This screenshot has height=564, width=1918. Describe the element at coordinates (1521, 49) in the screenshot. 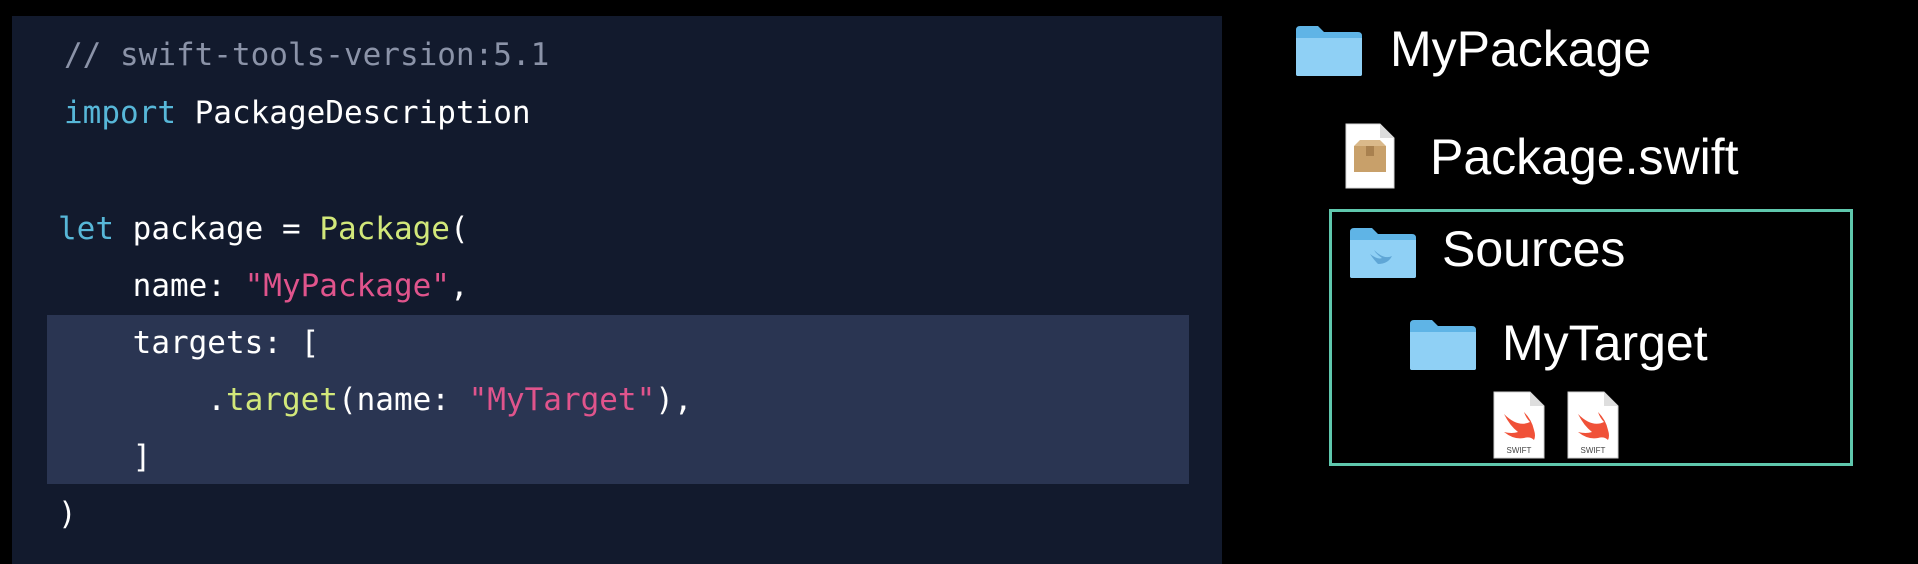

I see `root-folder-label: MyPackage` at that location.